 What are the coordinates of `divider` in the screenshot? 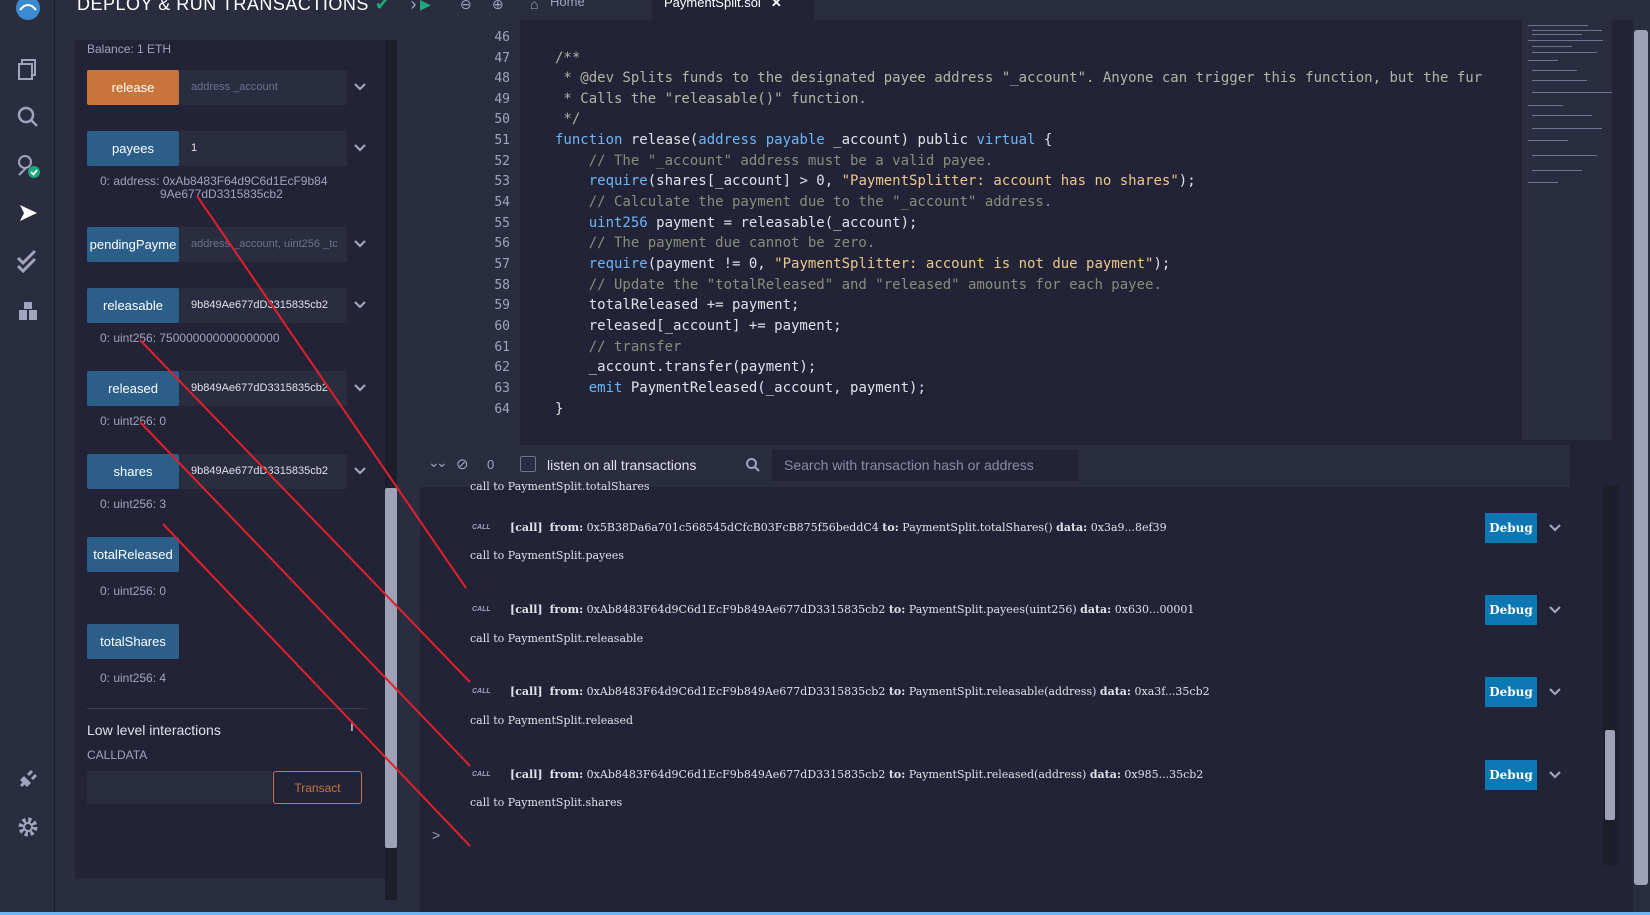 It's located at (227, 708).